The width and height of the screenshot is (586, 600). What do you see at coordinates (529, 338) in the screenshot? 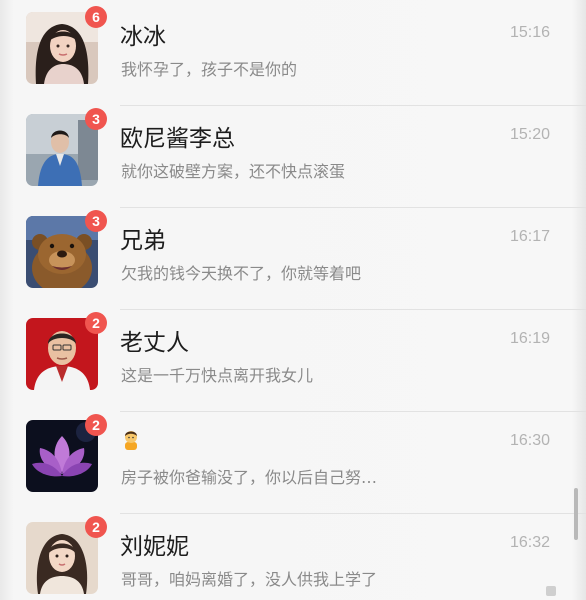
I see `timestamp: 16:19` at bounding box center [529, 338].